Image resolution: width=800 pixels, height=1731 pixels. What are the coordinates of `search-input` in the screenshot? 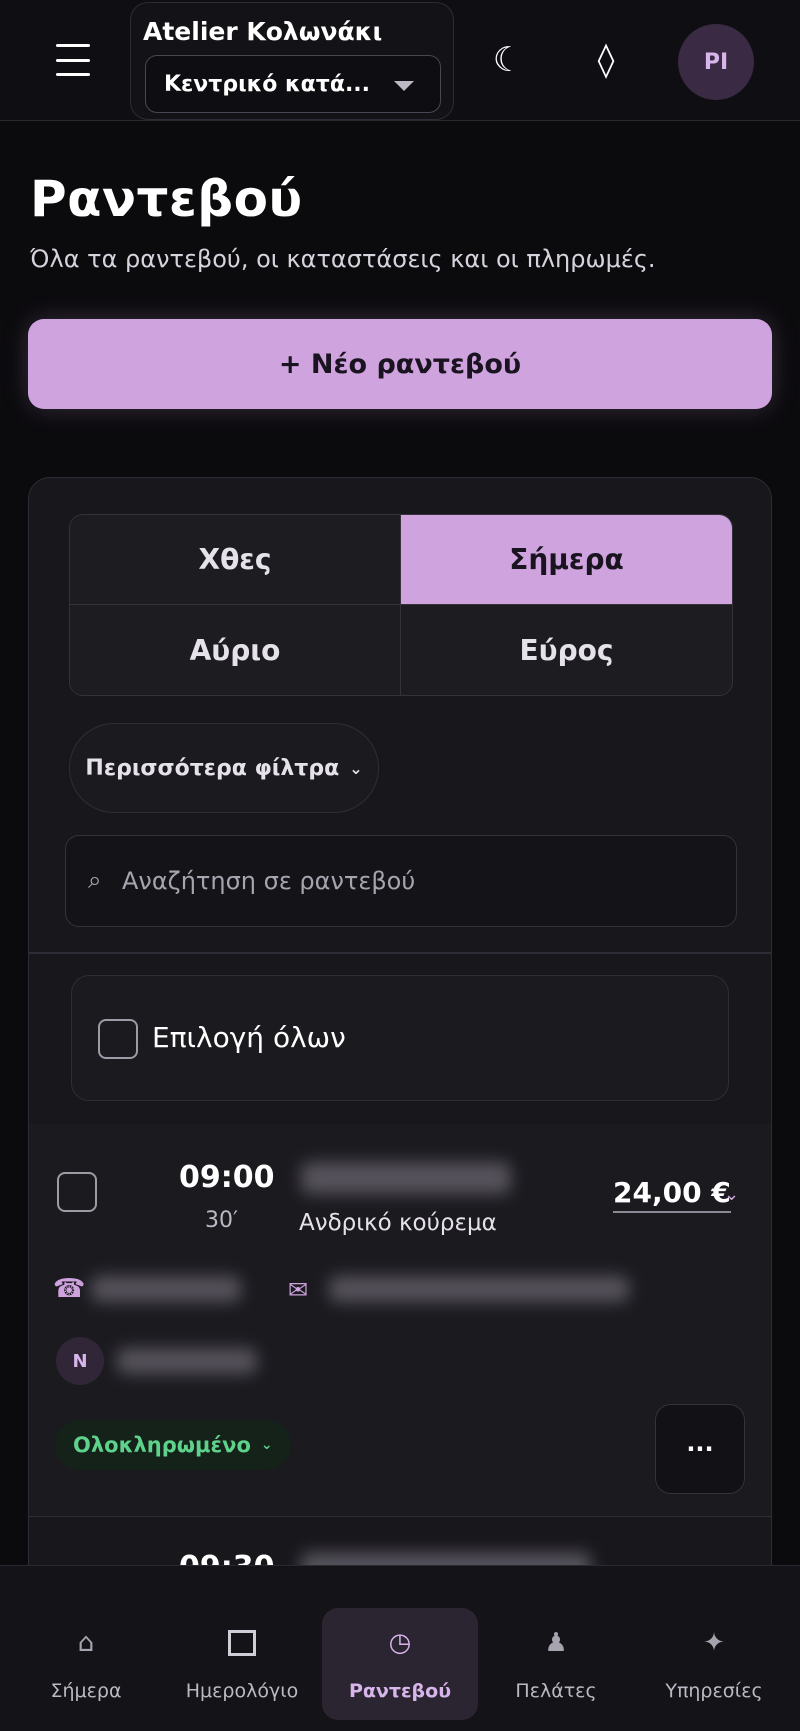 It's located at (417, 881).